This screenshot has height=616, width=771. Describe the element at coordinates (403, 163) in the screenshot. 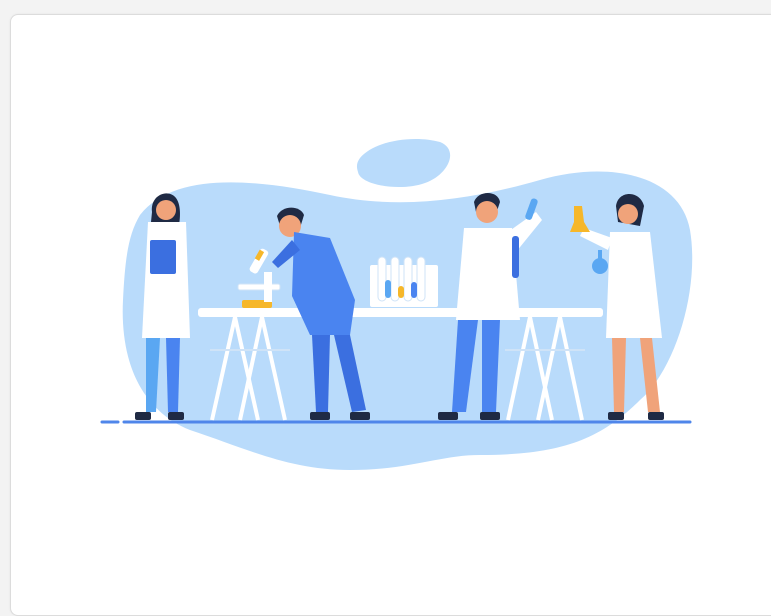

I see `small-blob` at that location.